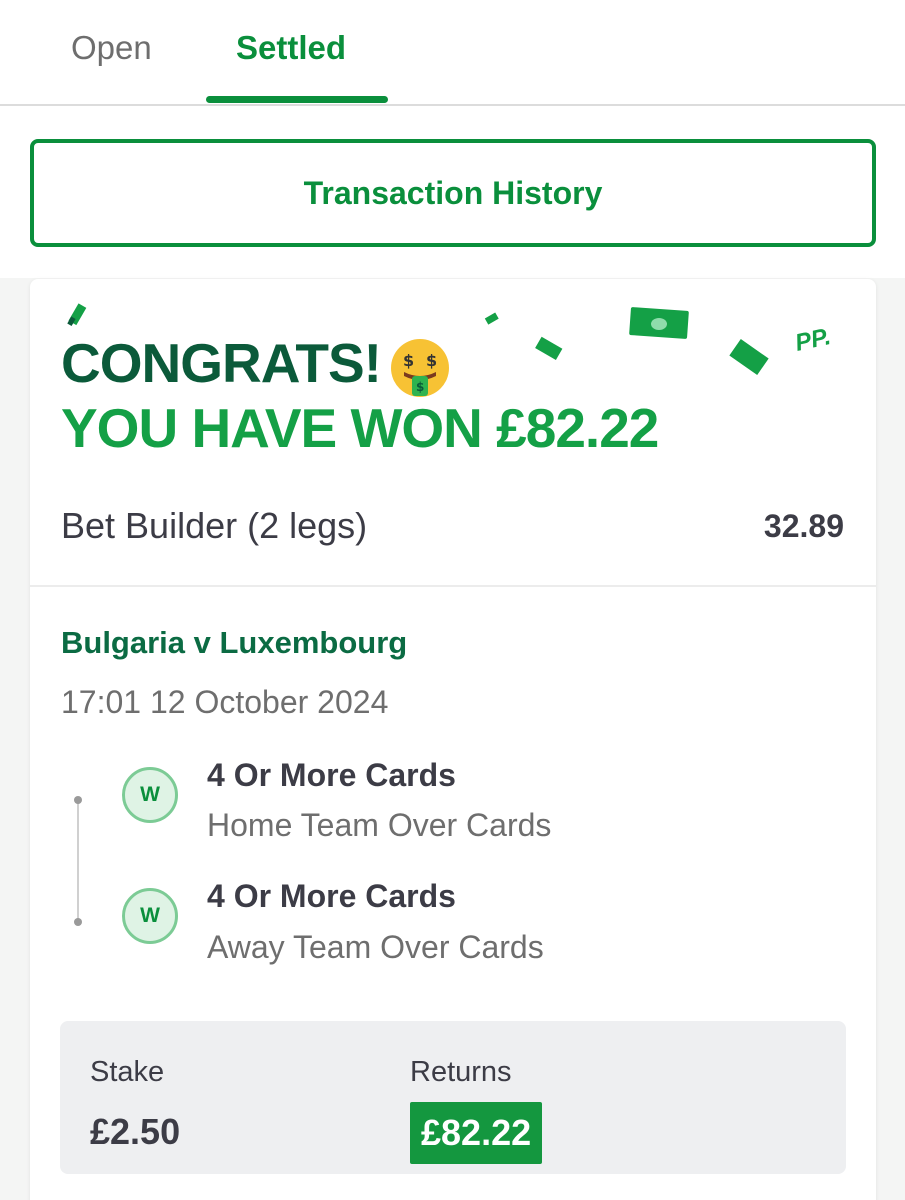 The image size is (905, 1200). What do you see at coordinates (453, 586) in the screenshot?
I see `divider` at bounding box center [453, 586].